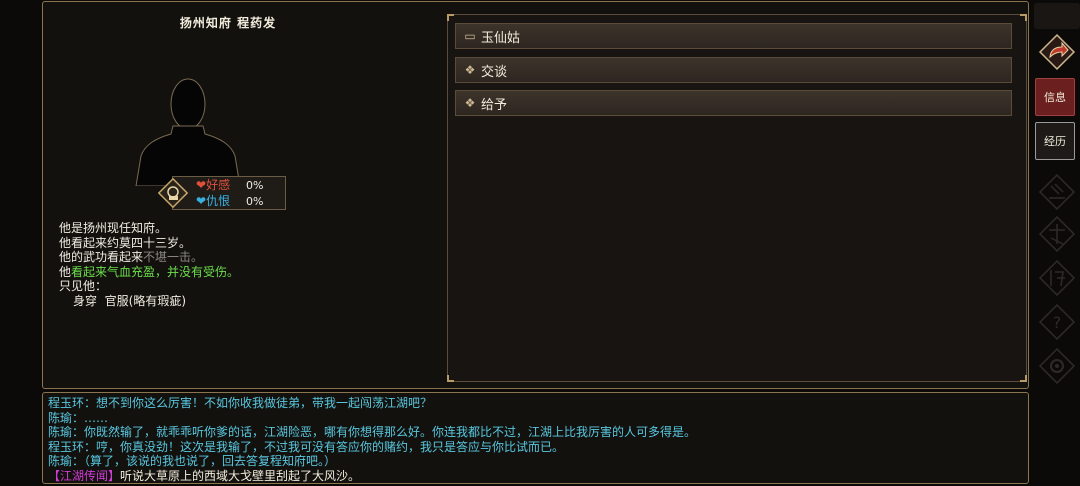 The width and height of the screenshot is (1080, 486). Describe the element at coordinates (83, 286) in the screenshot. I see `desc-line: 只见他：` at that location.